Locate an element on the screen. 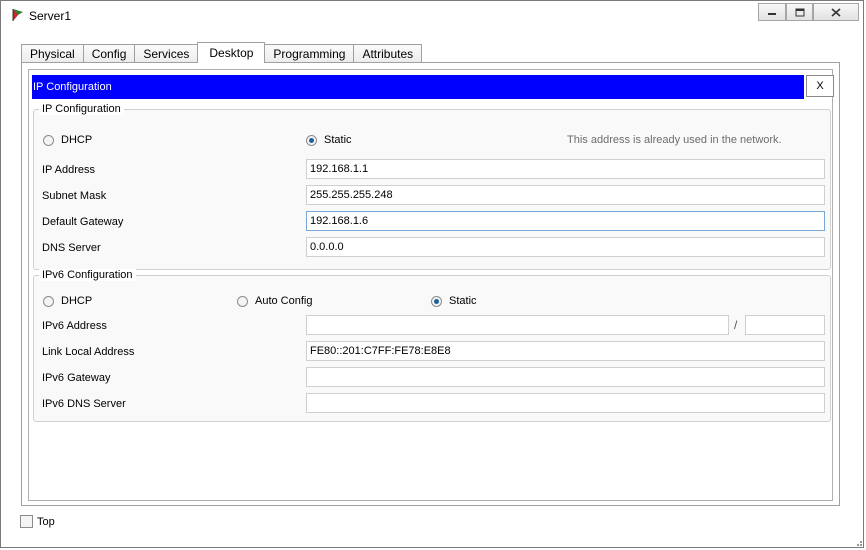 Image resolution: width=866 pixels, height=550 pixels. ipv6-address-field is located at coordinates (517, 325).